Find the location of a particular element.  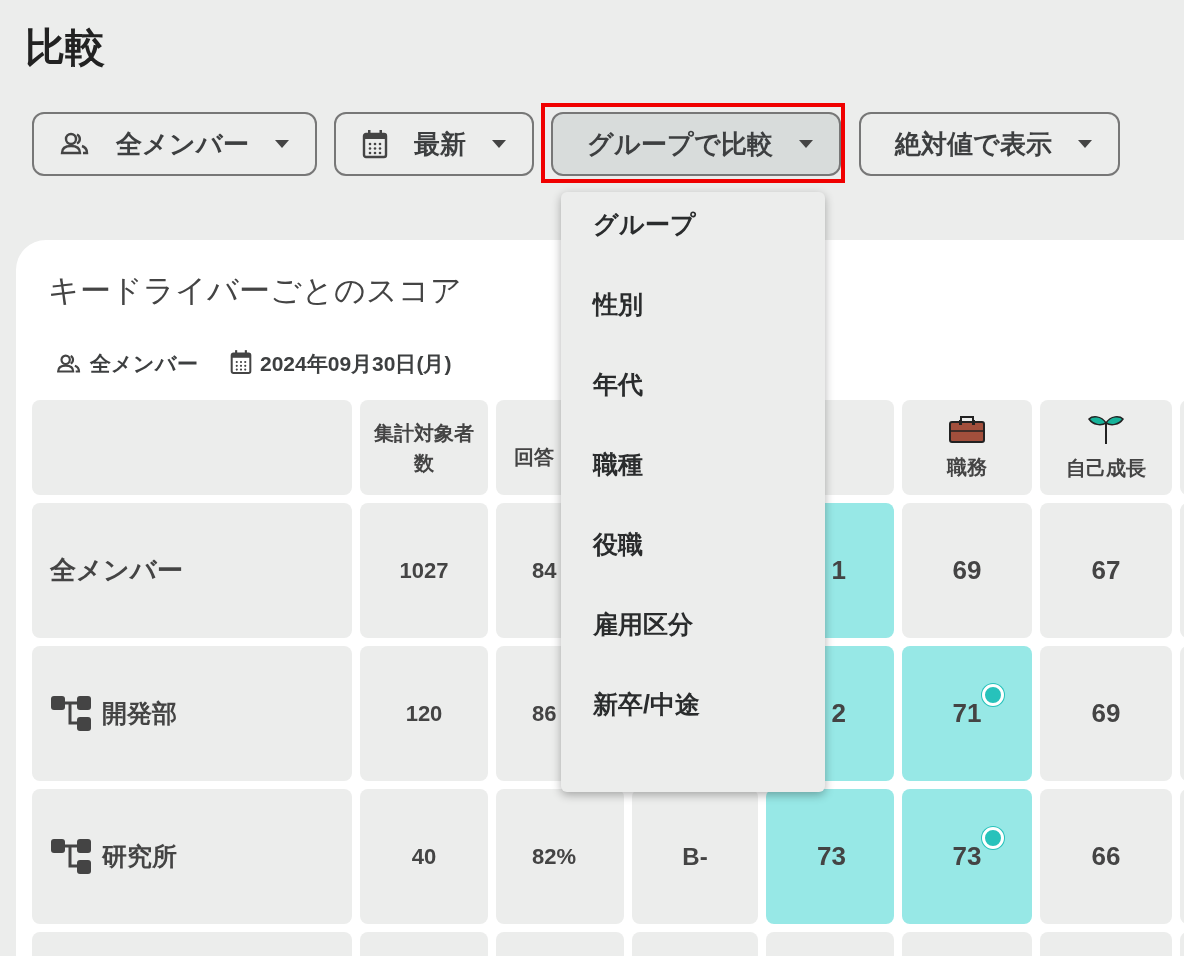

header-label: 職務 is located at coordinates (967, 467).